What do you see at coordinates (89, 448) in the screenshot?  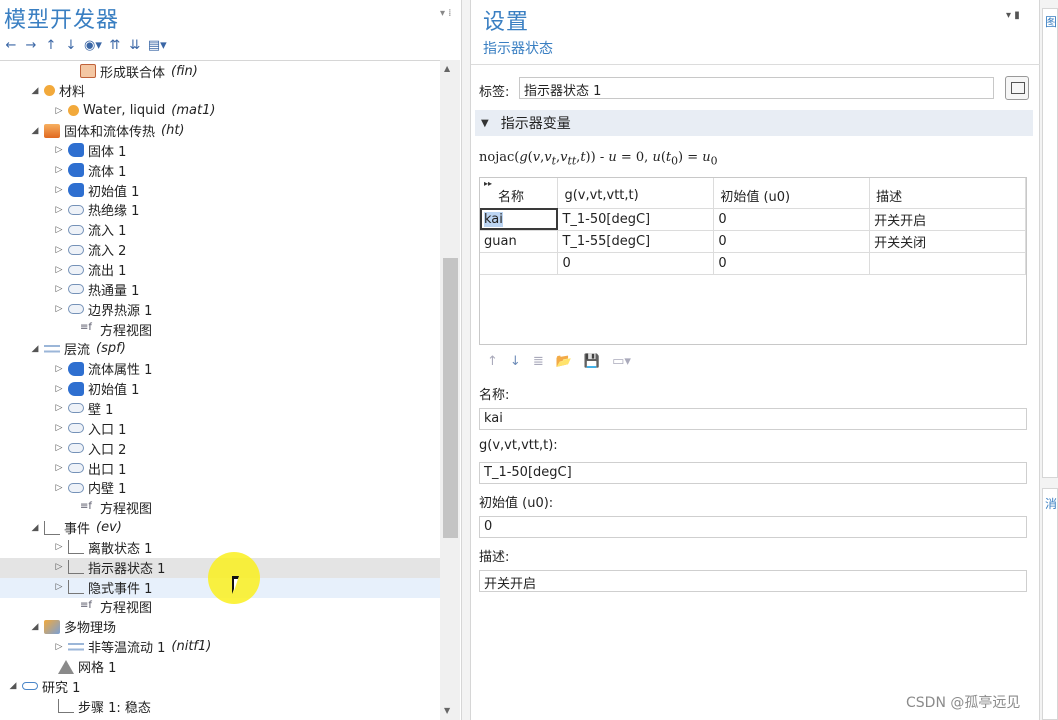 I see `tree-node: ▷ 入口 2` at bounding box center [89, 448].